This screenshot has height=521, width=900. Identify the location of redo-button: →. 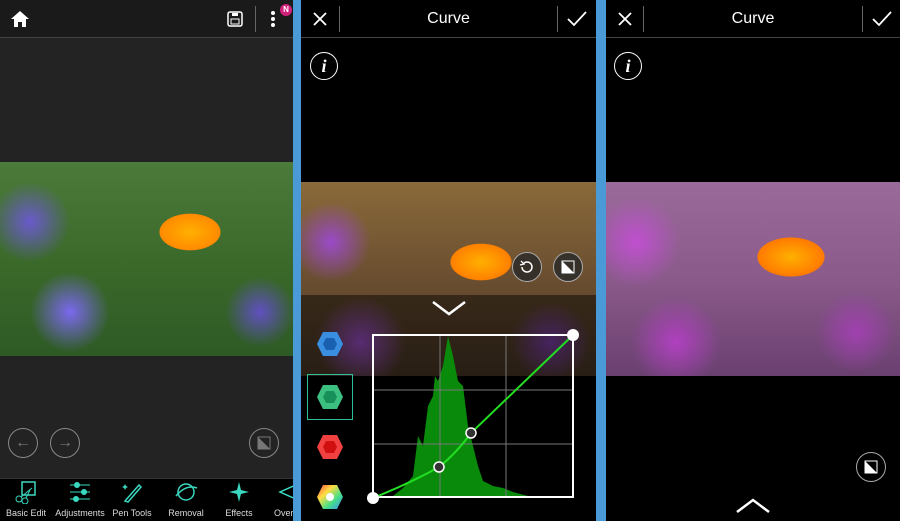
(65, 443).